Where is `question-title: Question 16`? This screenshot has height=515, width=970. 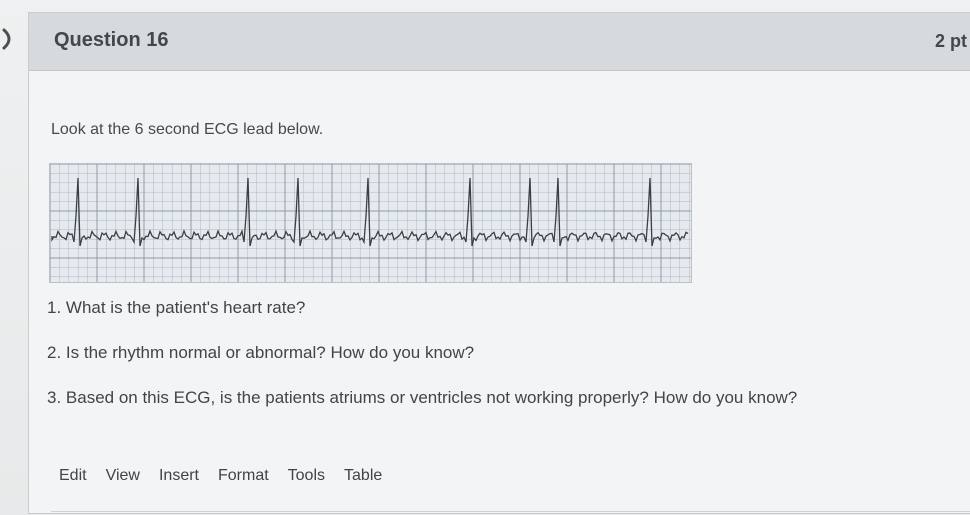 question-title: Question 16 is located at coordinates (111, 40).